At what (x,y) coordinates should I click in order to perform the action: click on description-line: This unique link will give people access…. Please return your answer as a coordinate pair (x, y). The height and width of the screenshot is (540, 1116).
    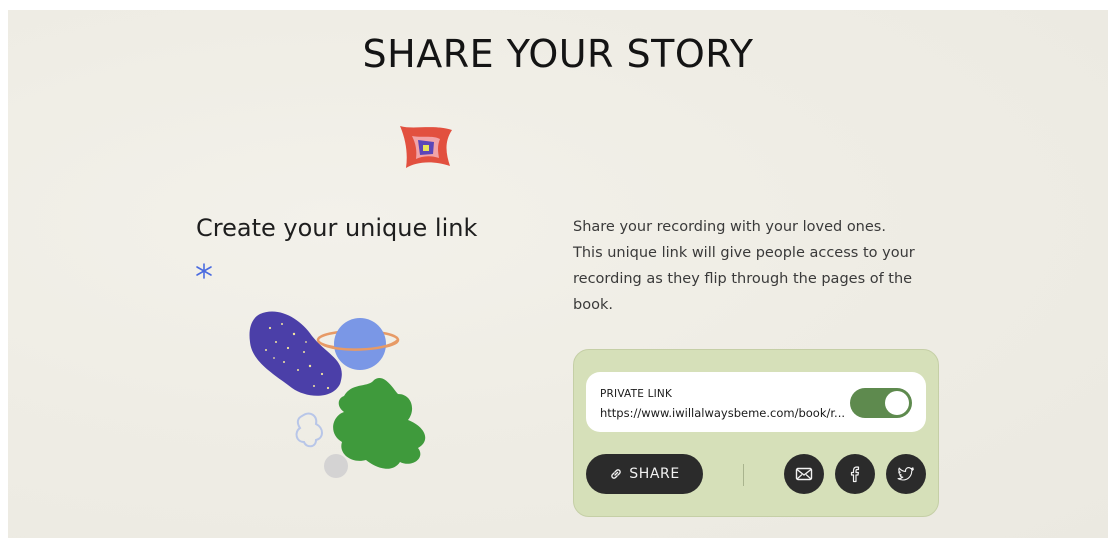
    Looking at the image, I should click on (744, 253).